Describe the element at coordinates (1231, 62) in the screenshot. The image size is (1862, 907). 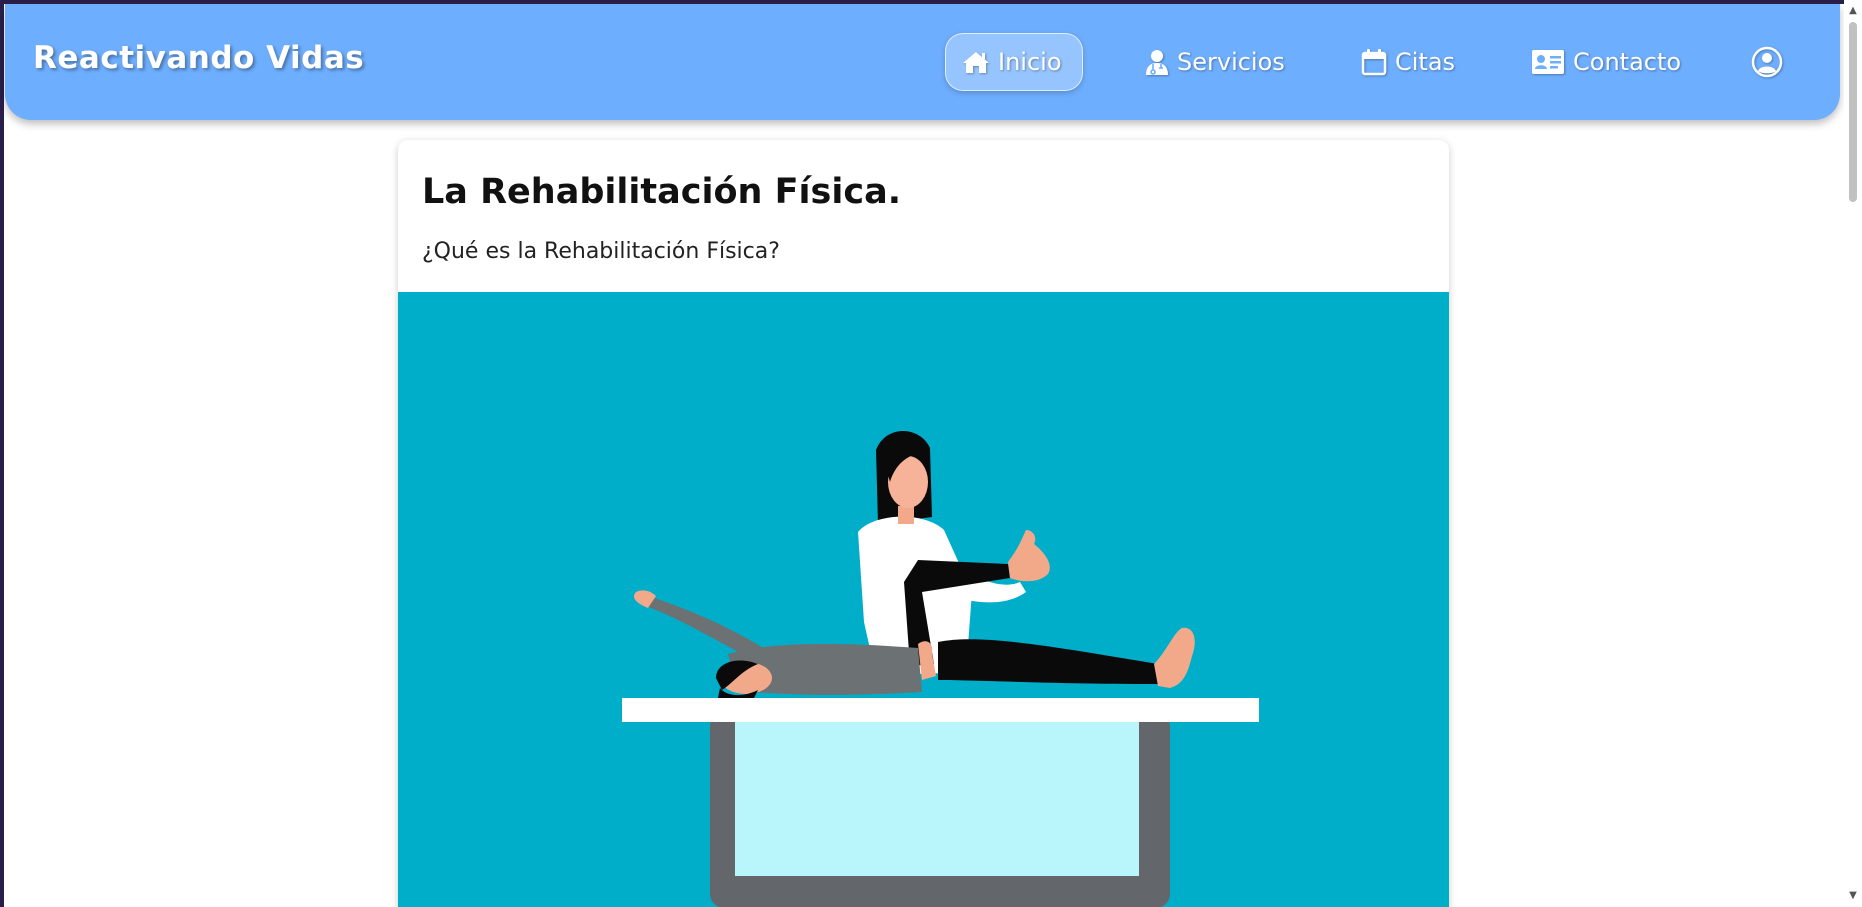
I see `nav-label-servicios: Servicios` at that location.